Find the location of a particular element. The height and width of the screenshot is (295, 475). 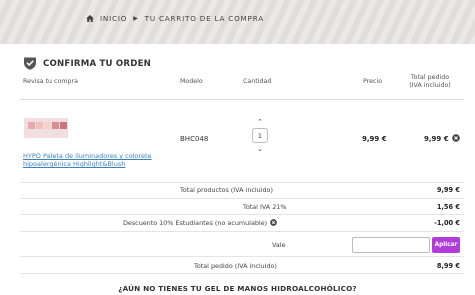

remove-icon is located at coordinates (456, 138).